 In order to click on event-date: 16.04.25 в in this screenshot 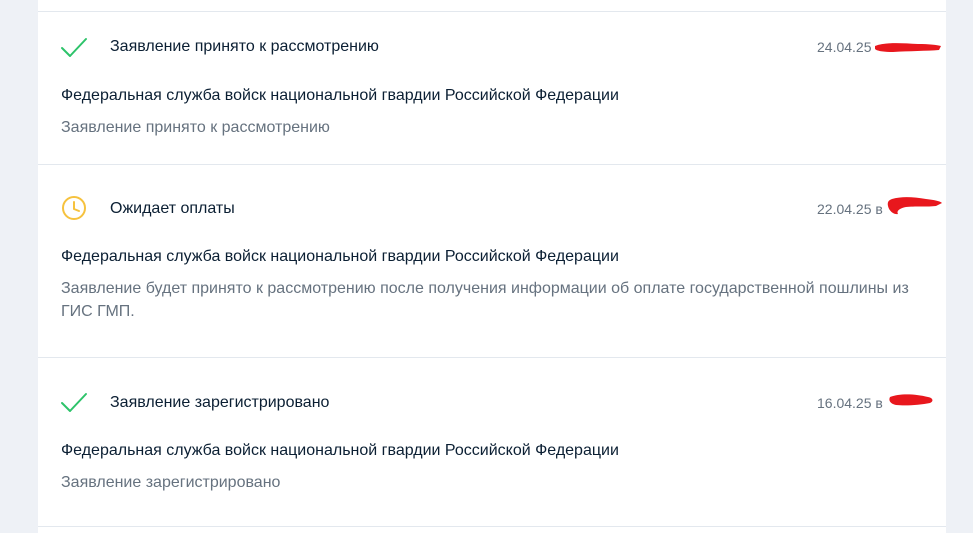, I will do `click(850, 403)`.